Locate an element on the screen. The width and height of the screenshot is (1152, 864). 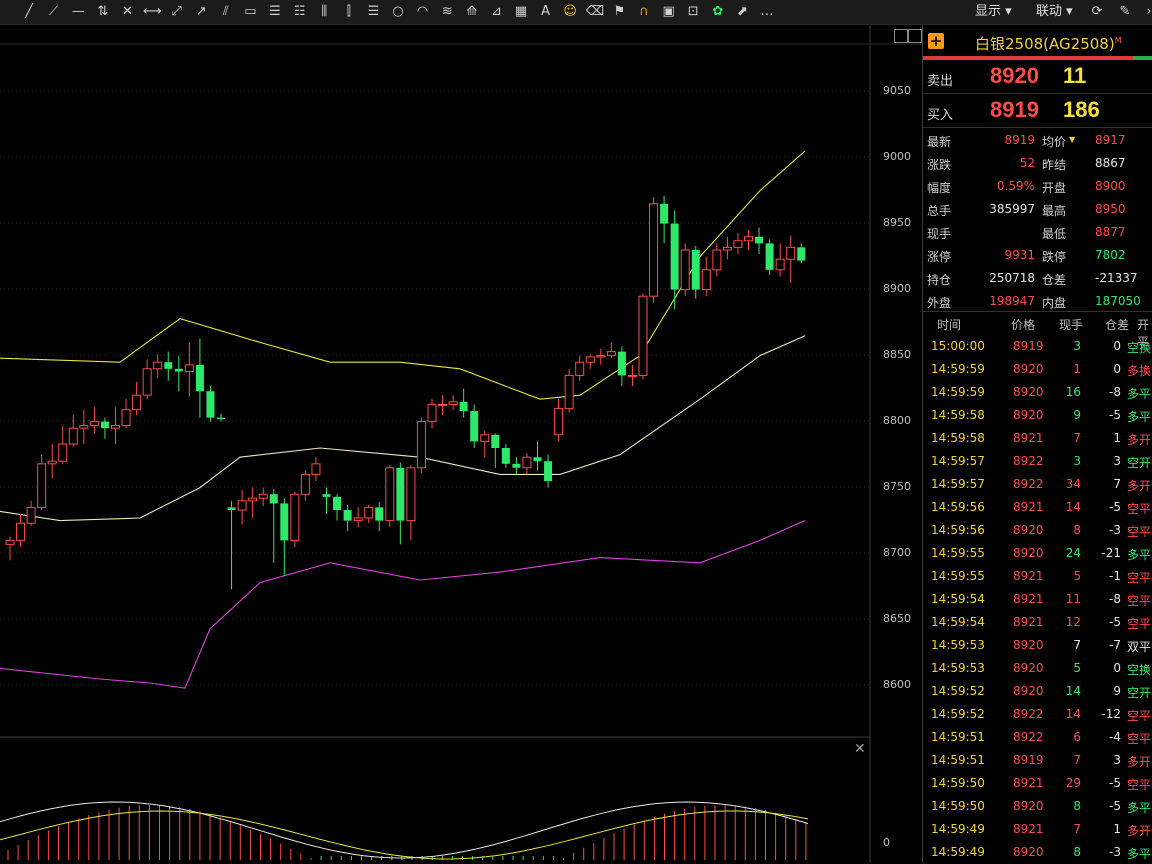
emoji-tool-icon: ☺ is located at coordinates (570, 12).